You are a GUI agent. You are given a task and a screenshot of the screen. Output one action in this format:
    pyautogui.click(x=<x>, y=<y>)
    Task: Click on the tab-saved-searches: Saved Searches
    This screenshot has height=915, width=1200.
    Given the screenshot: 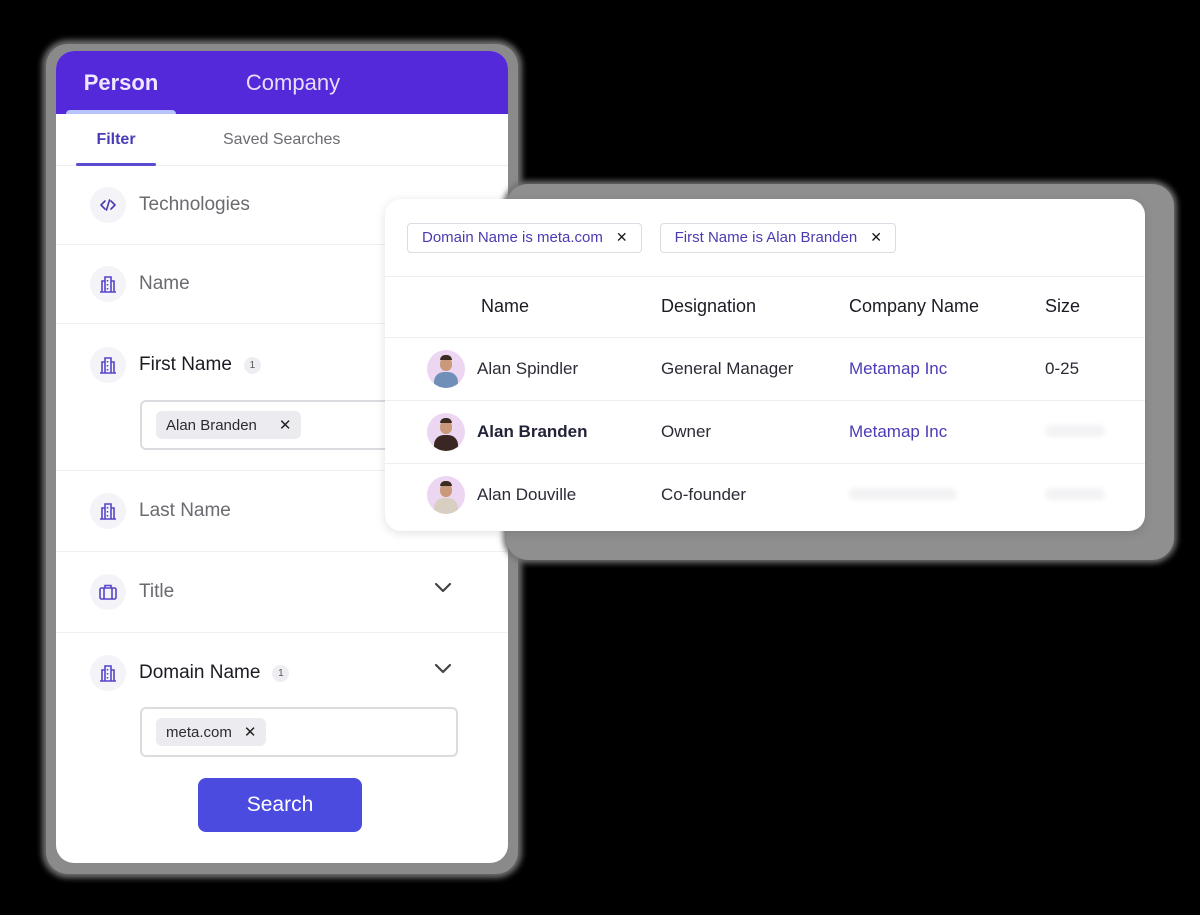 What is the action you would take?
    pyautogui.click(x=281, y=139)
    